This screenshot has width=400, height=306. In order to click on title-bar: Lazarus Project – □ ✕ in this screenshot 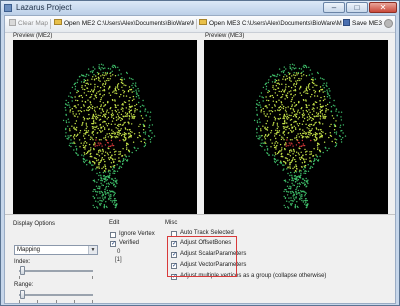, I will do `click(200, 8)`.